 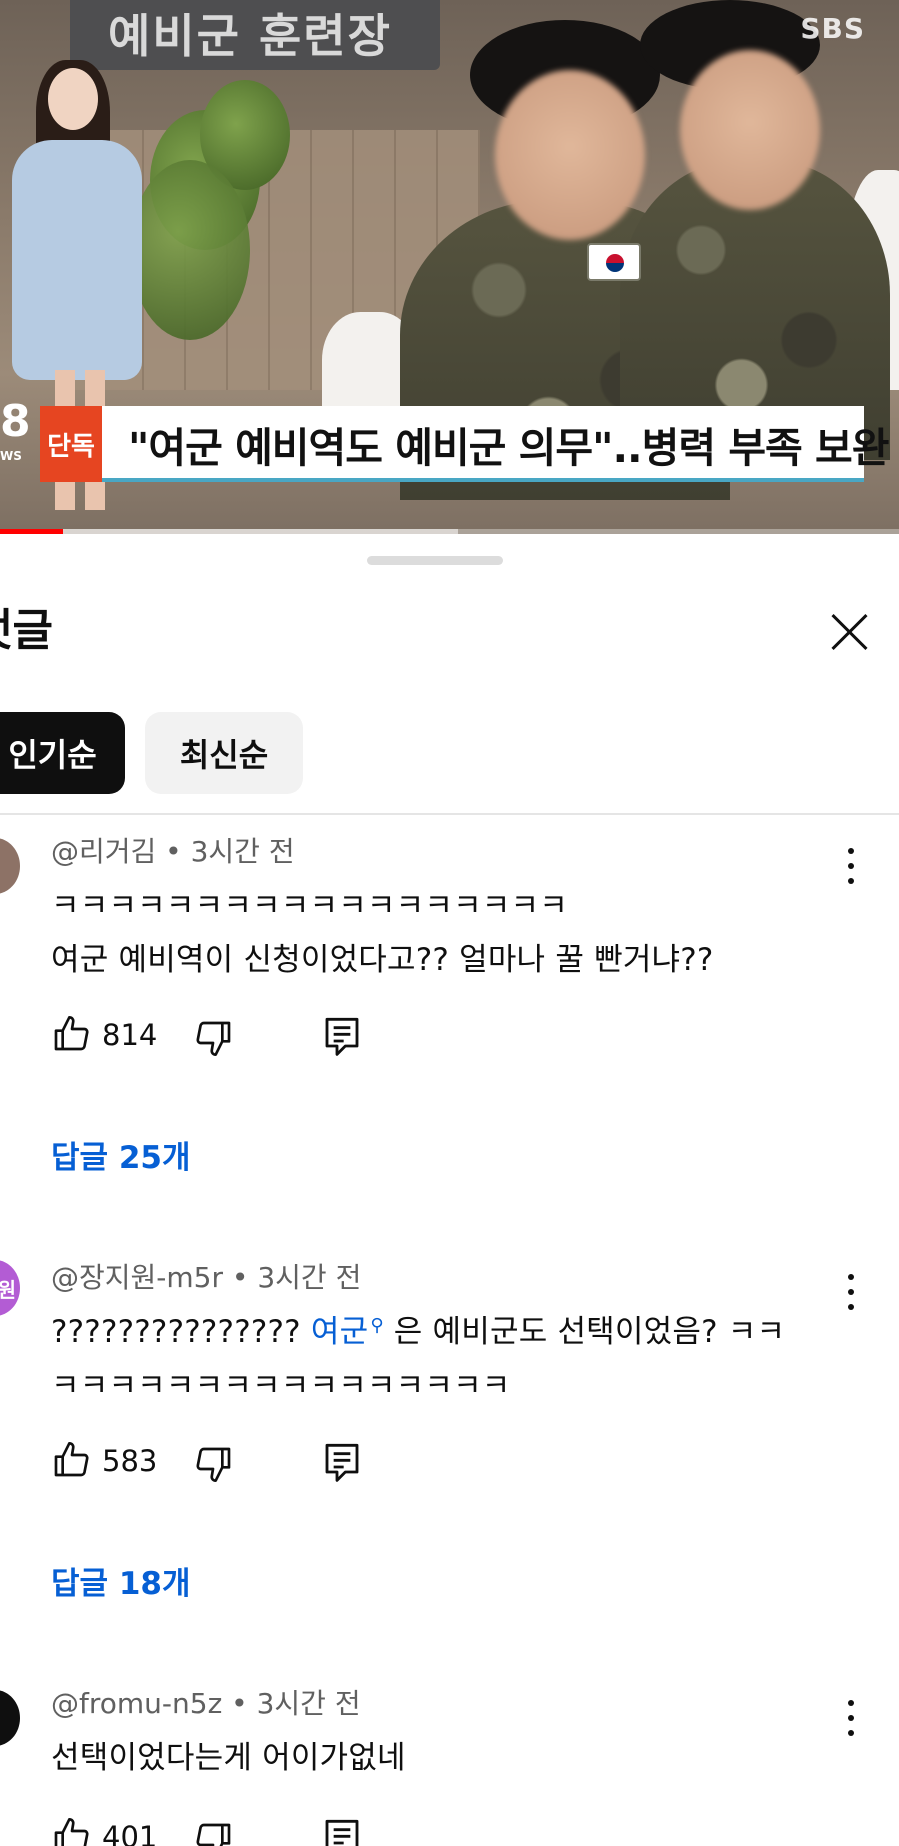 What do you see at coordinates (62, 753) in the screenshot?
I see `sort-chip-popular: 인기순` at bounding box center [62, 753].